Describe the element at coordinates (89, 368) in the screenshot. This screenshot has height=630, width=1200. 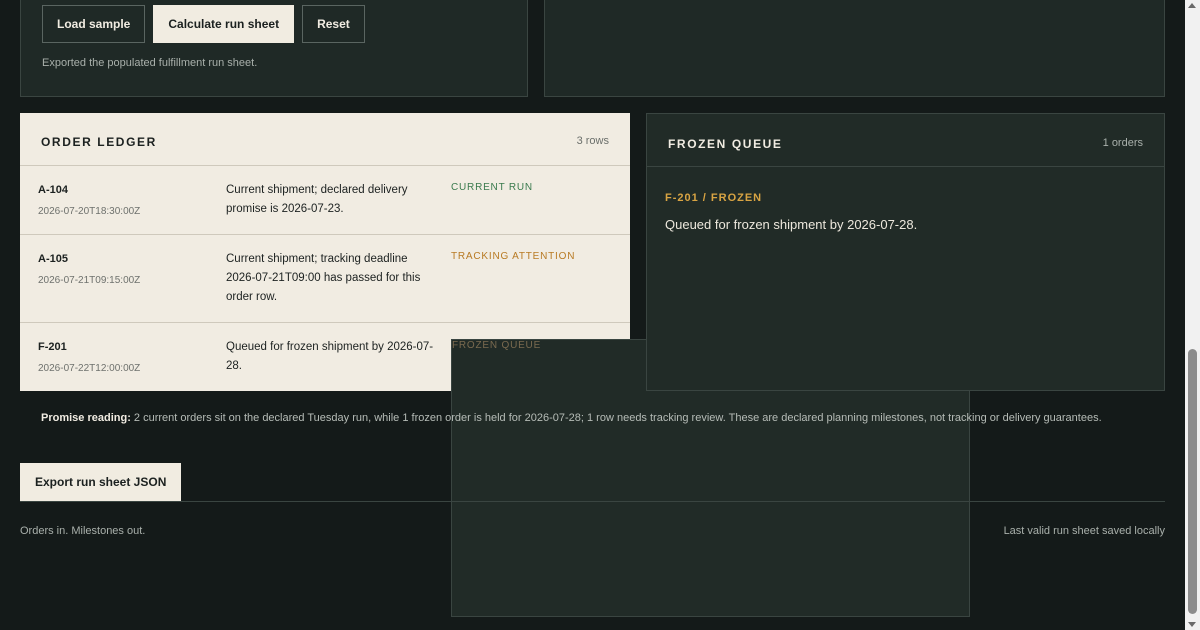
I see `order-timestamp: 2026-07-22T12:00:00Z` at that location.